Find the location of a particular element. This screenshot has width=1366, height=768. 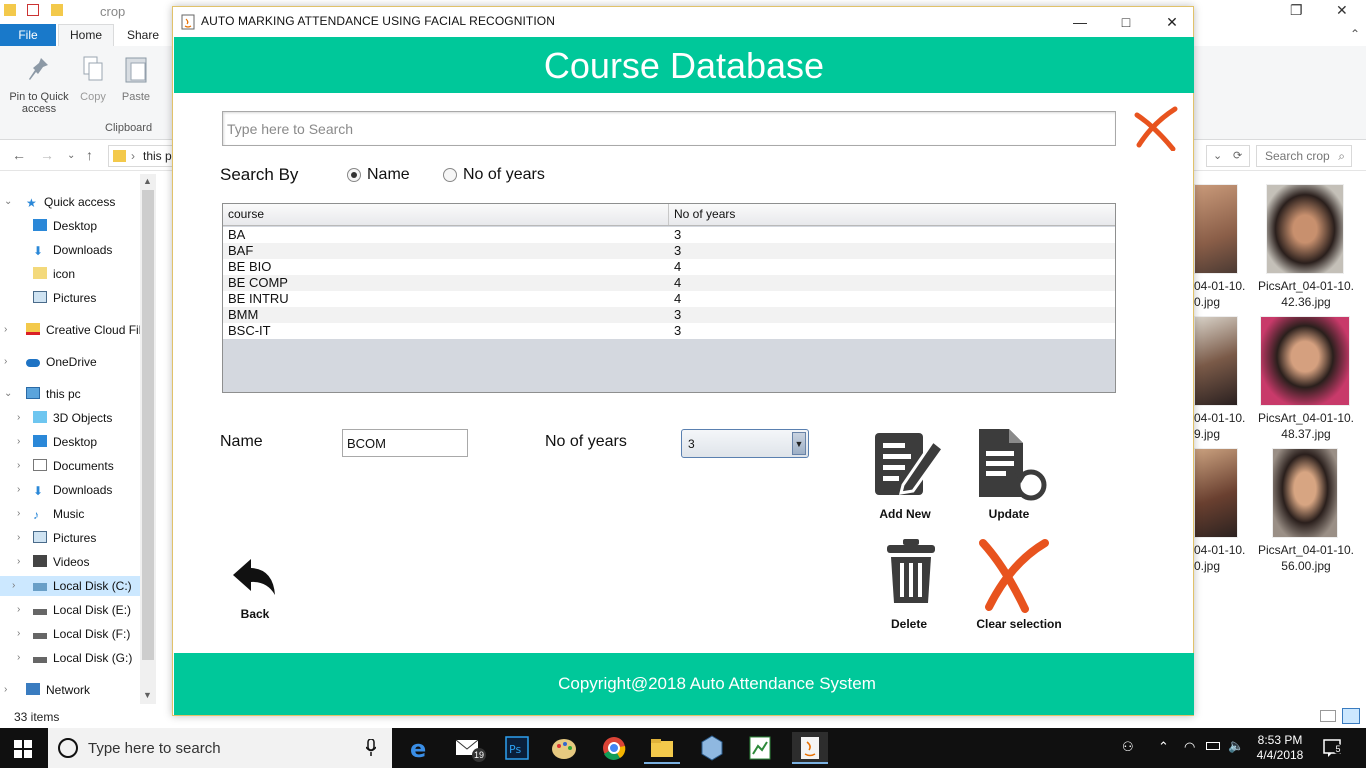

nav-item-downloads-pc: › ⬇ Downloads is located at coordinates (64, 490).